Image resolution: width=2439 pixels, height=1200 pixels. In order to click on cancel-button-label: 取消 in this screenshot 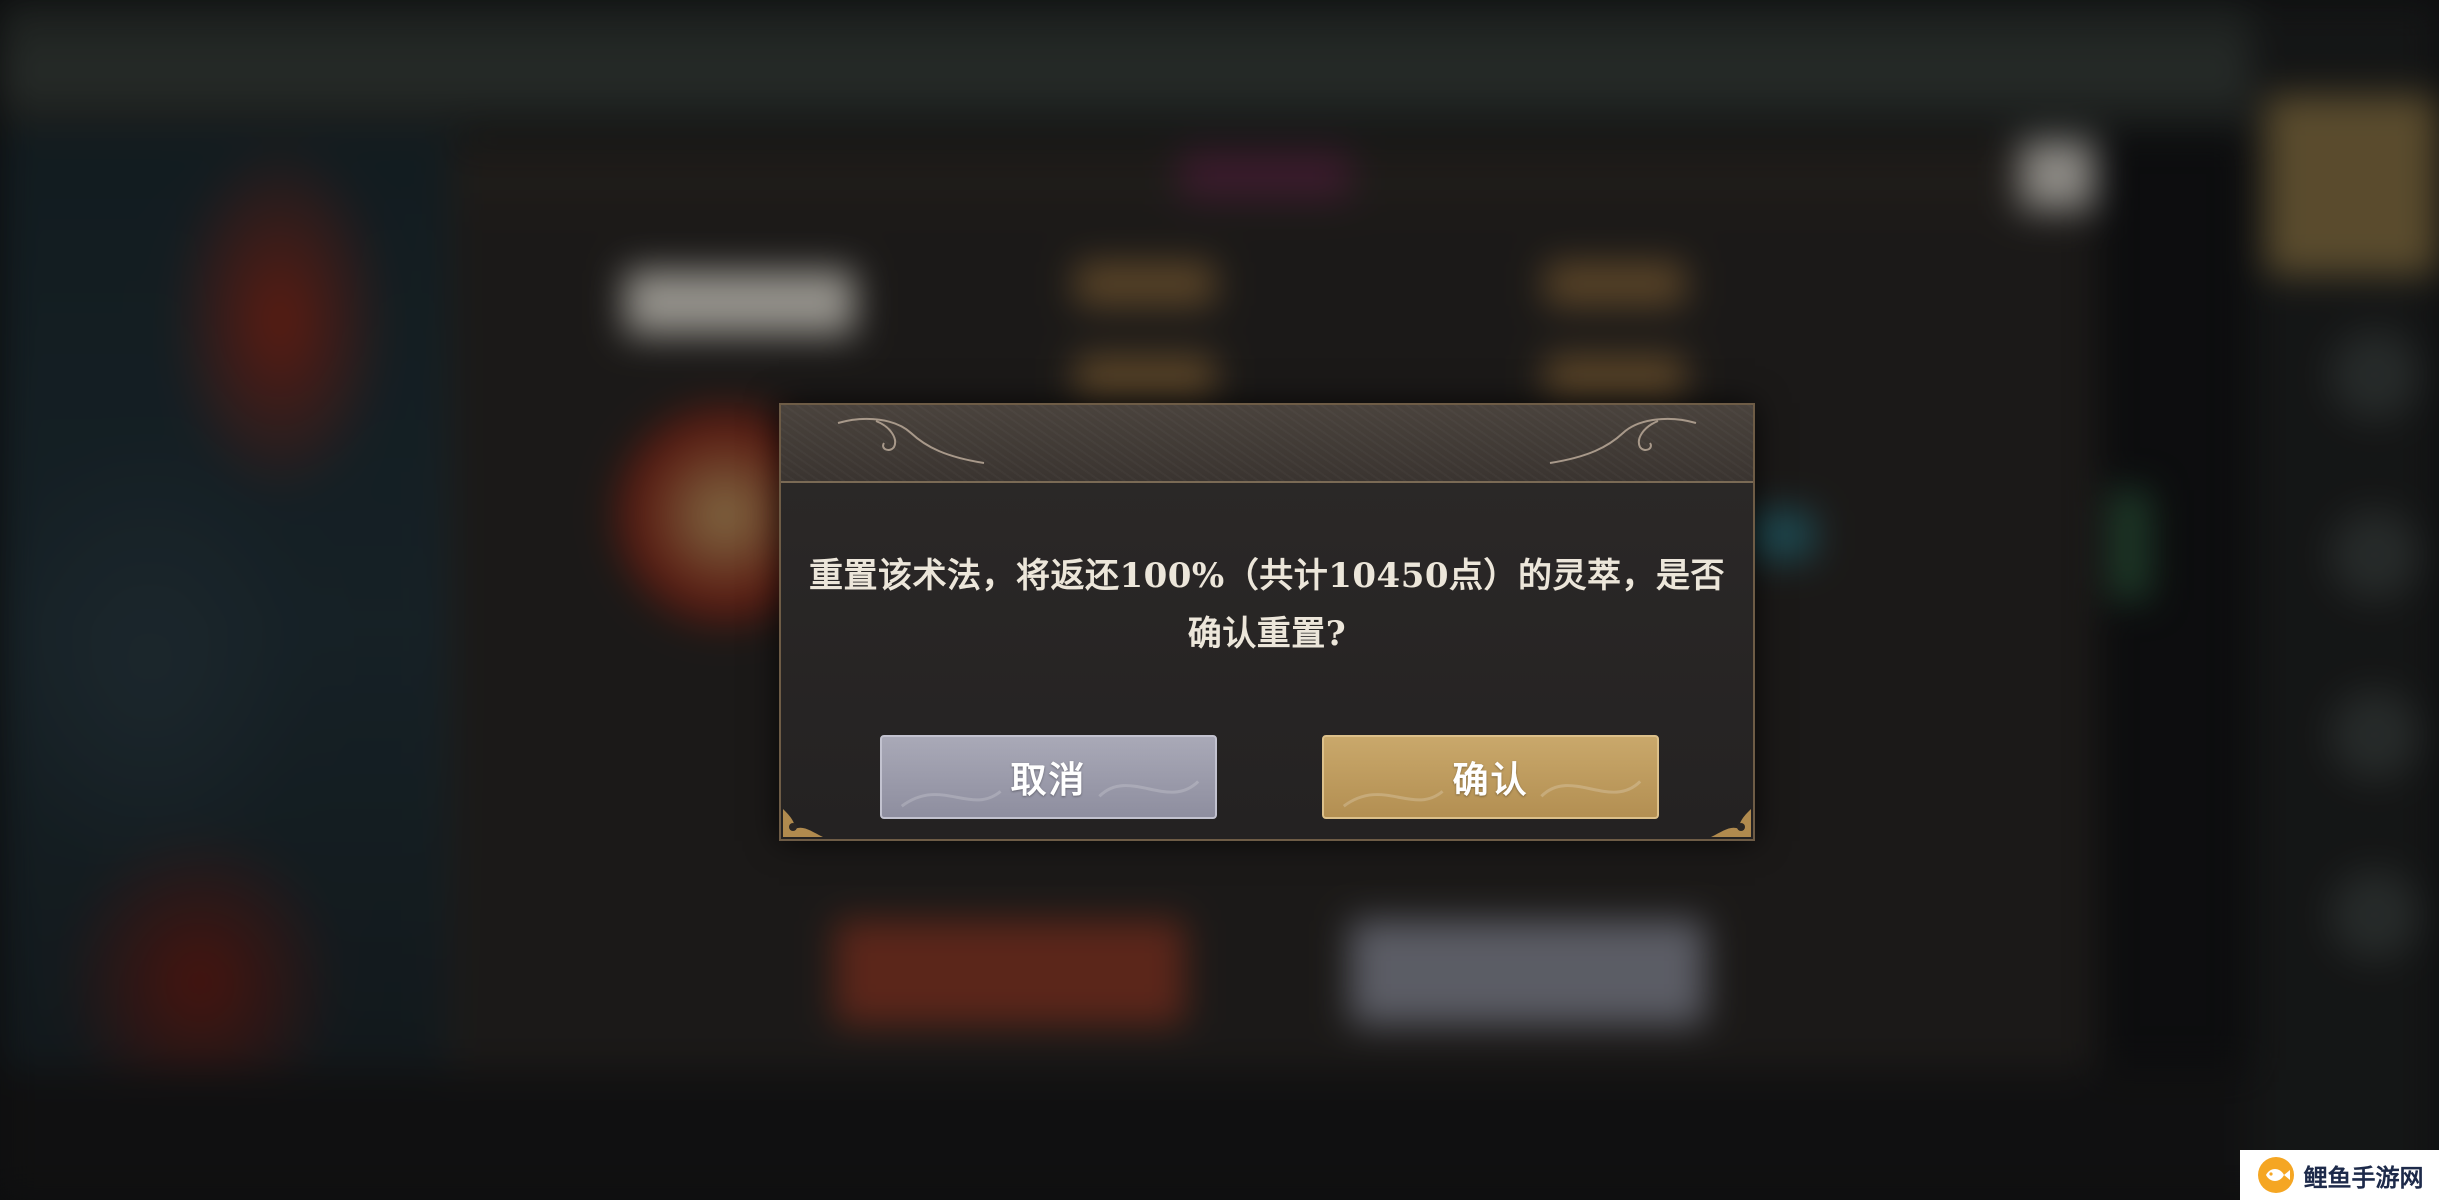, I will do `click(1048, 780)`.